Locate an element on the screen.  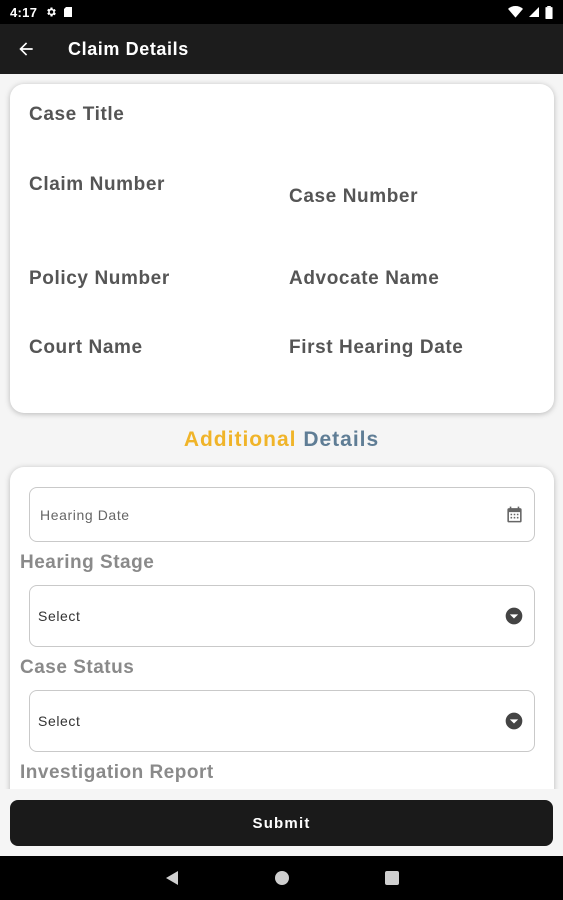
nav-recents-icon is located at coordinates (391, 878).